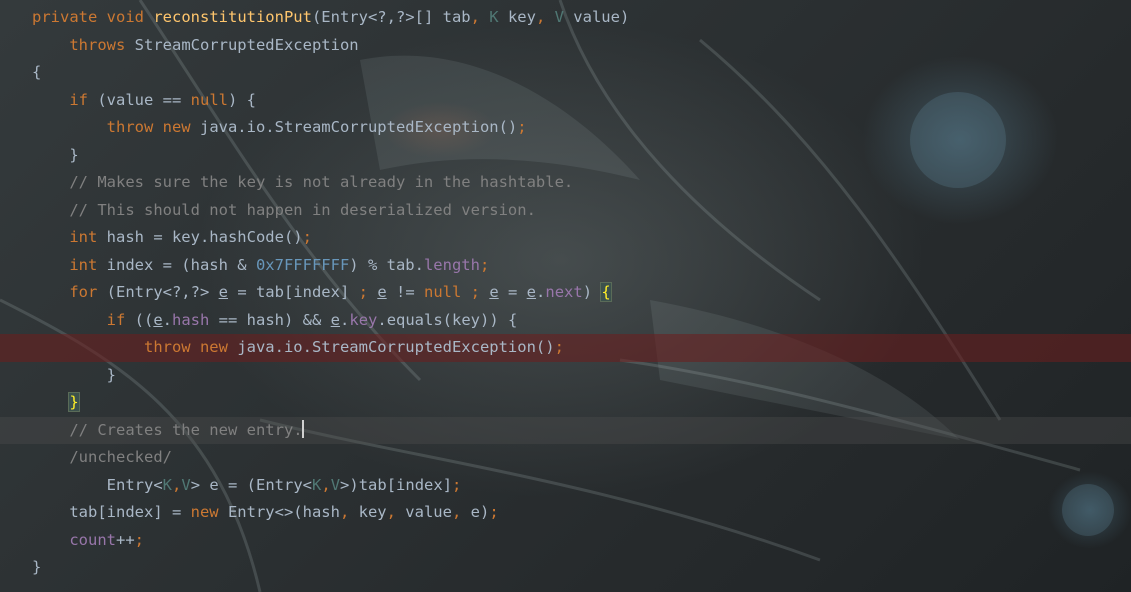 Image resolution: width=1131 pixels, height=592 pixels. What do you see at coordinates (144, 99) in the screenshot?
I see `code-token: (value ==` at bounding box center [144, 99].